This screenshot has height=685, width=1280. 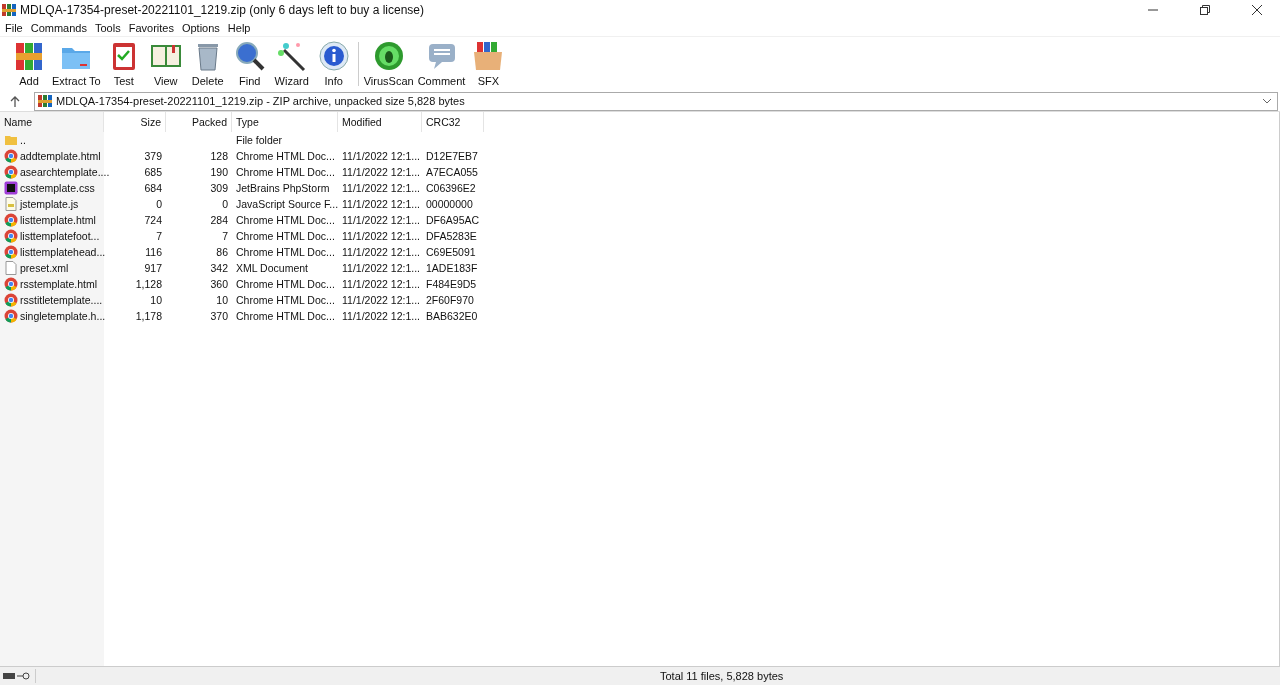 What do you see at coordinates (15, 101) in the screenshot?
I see `up-arrow-icon` at bounding box center [15, 101].